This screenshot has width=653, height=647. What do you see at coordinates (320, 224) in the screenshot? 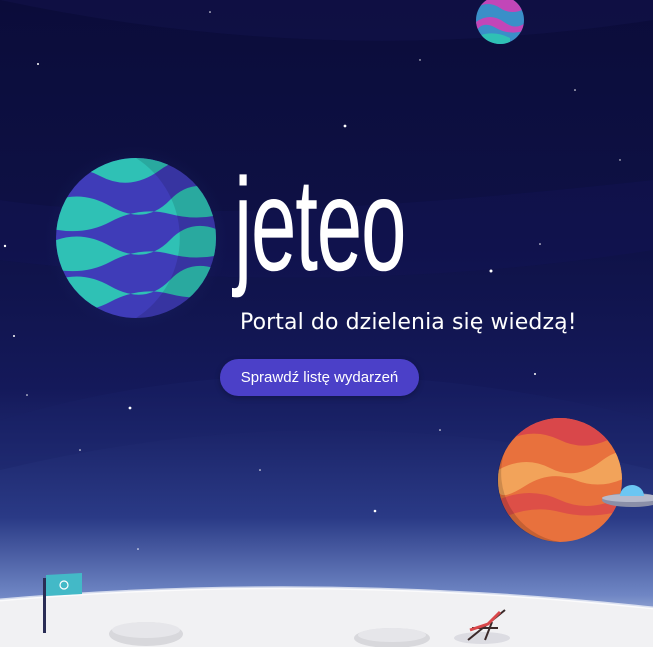
I see `brand-logo: jeteo` at bounding box center [320, 224].